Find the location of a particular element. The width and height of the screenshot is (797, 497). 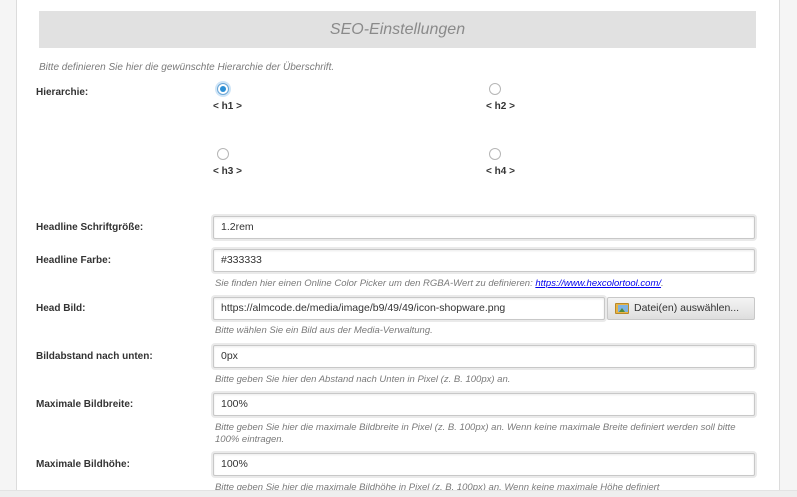

section-title: SEO-Einstellungen is located at coordinates (397, 29).